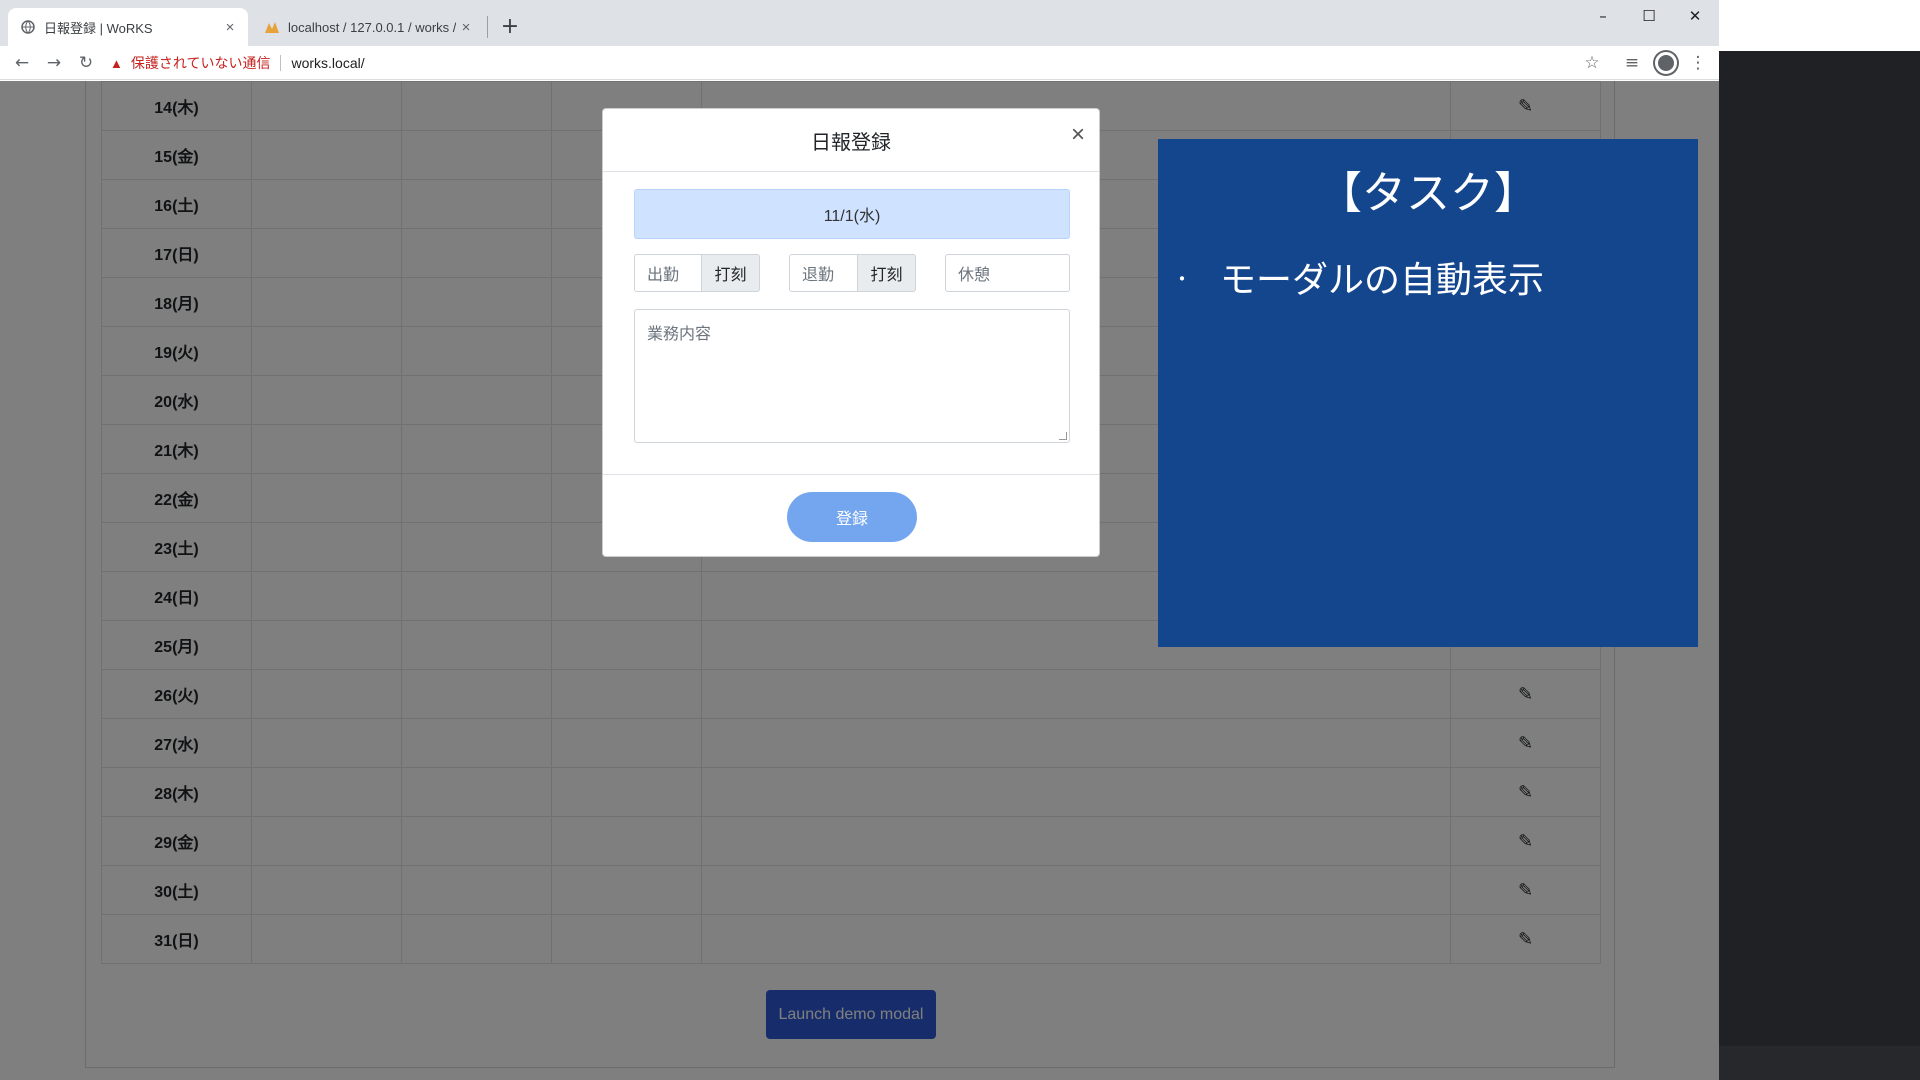 Image resolution: width=1920 pixels, height=1080 pixels. I want to click on daily-report-modal: 日報登録 × 11/1(水) 出勤 打刻 退勤 打刻 休憩 業務内容 登録, so click(851, 332).